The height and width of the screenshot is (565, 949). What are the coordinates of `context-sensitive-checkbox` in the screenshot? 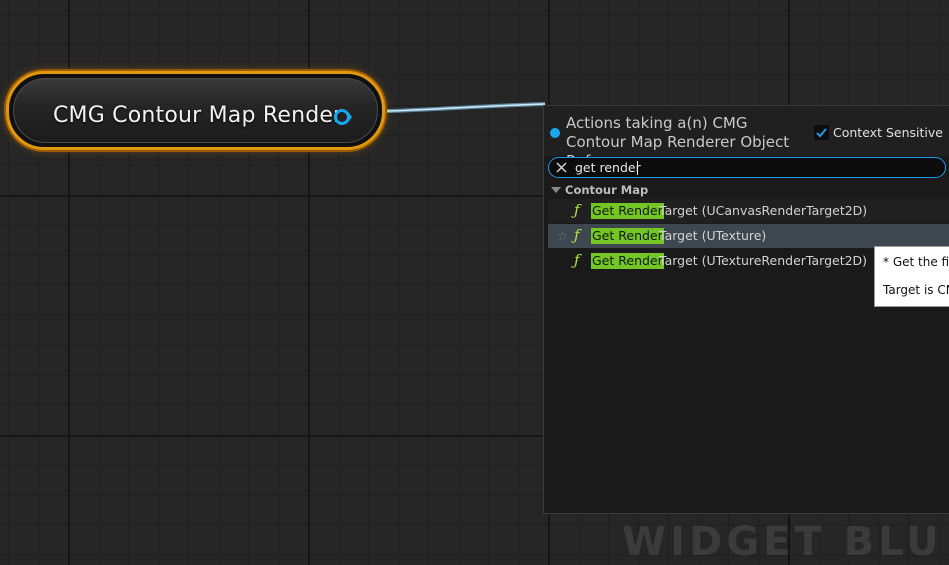 It's located at (821, 132).